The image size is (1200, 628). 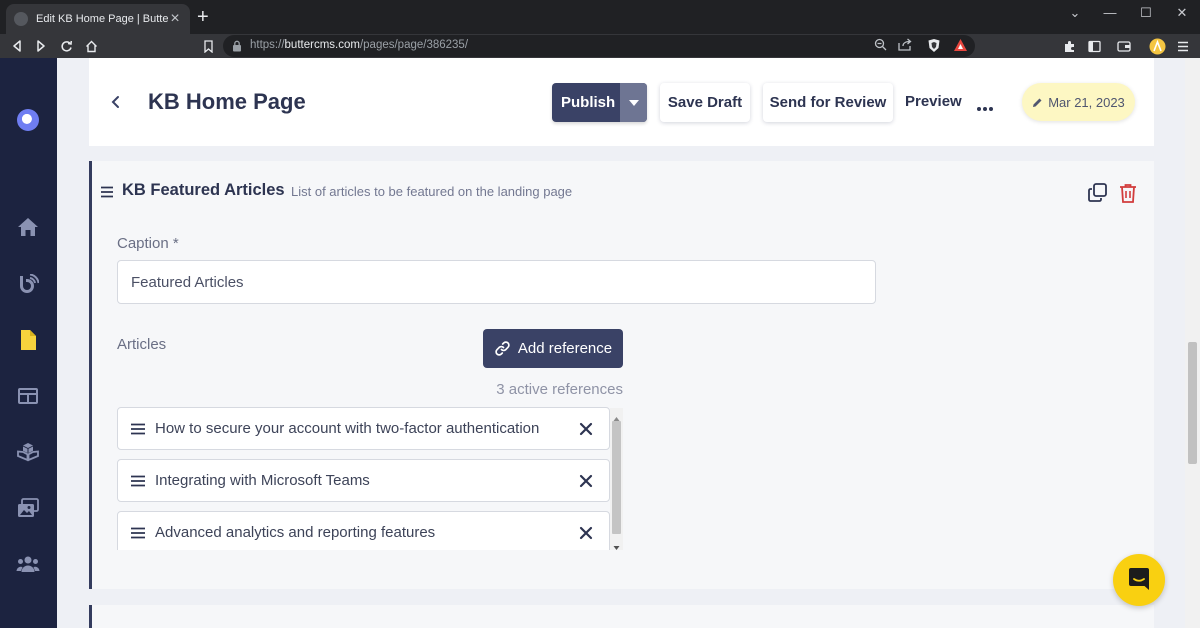 What do you see at coordinates (1157, 46) in the screenshot?
I see `profile-avatar-icon` at bounding box center [1157, 46].